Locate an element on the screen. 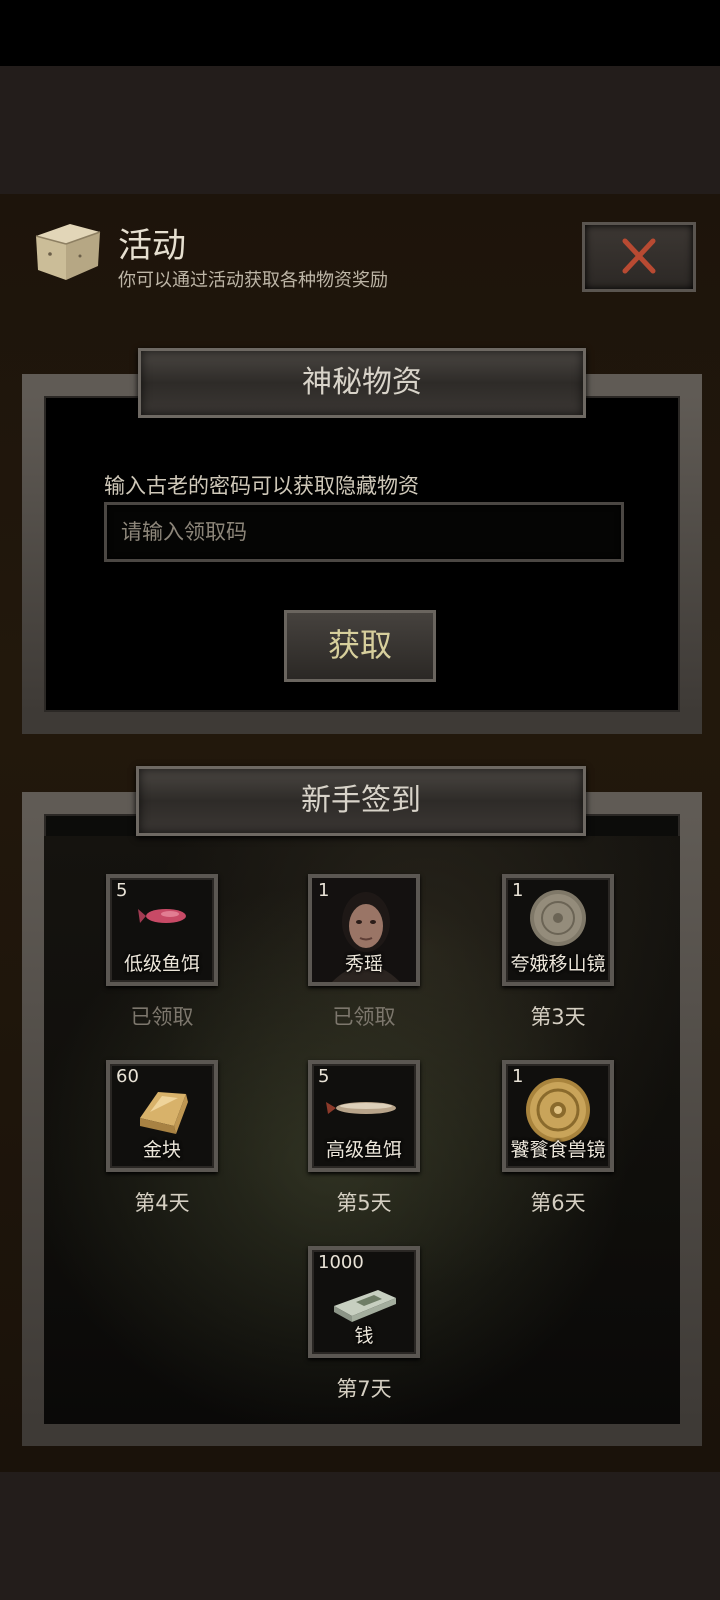 The height and width of the screenshot is (1600, 720). reward-name: 饕餮食兽镜 is located at coordinates (558, 1150).